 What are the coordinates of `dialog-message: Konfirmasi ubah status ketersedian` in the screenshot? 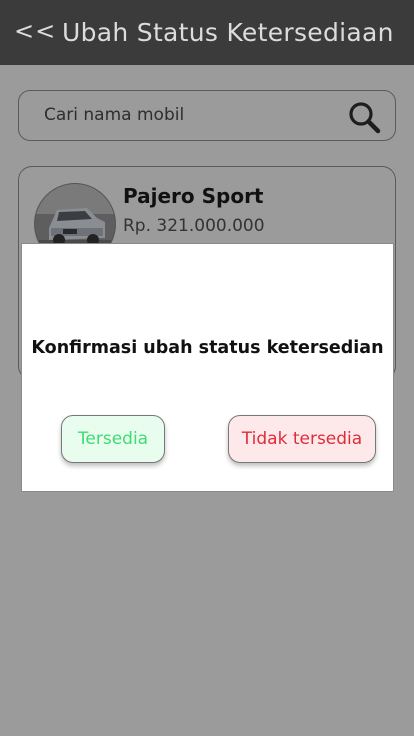 It's located at (207, 348).